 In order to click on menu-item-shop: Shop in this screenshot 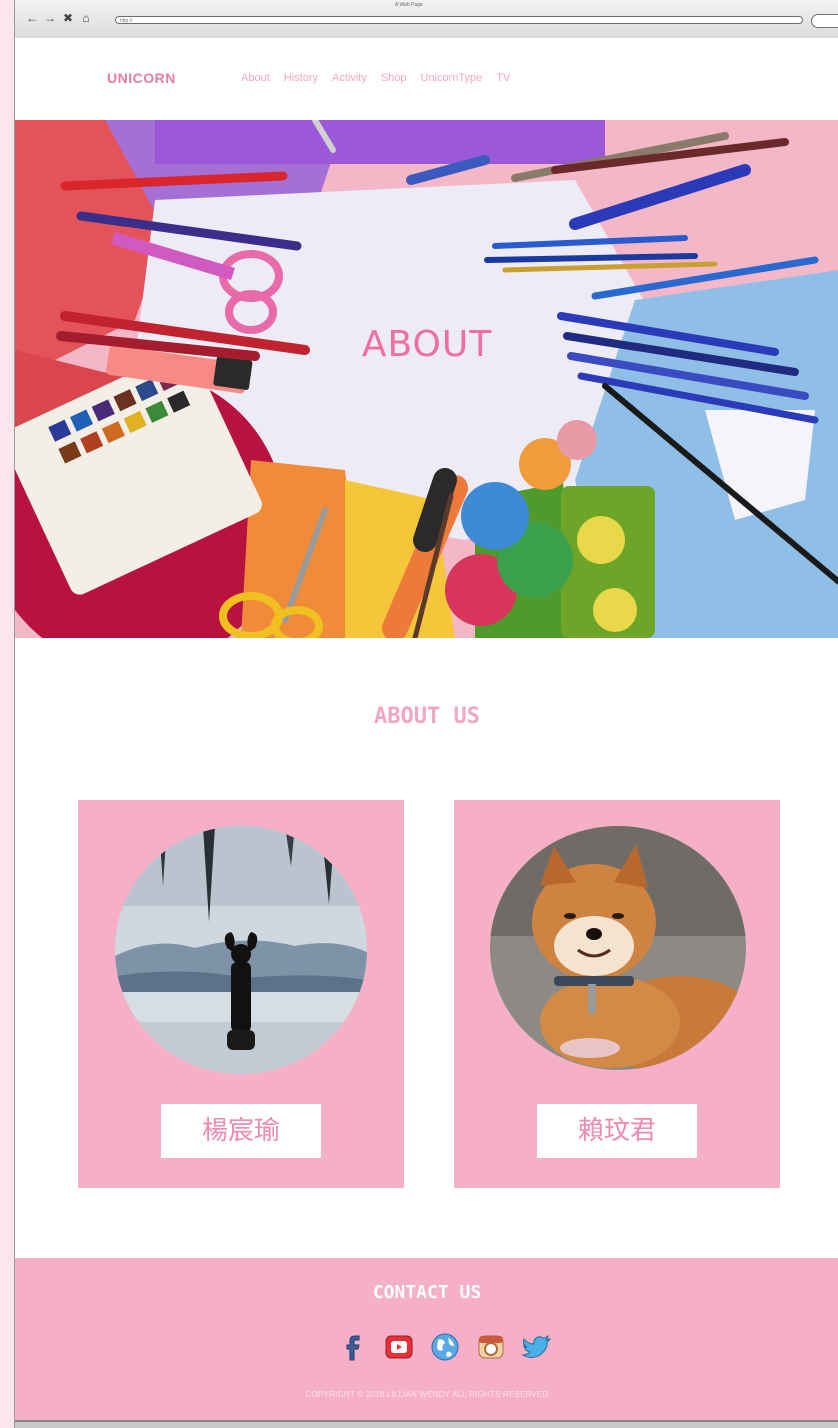, I will do `click(394, 78)`.